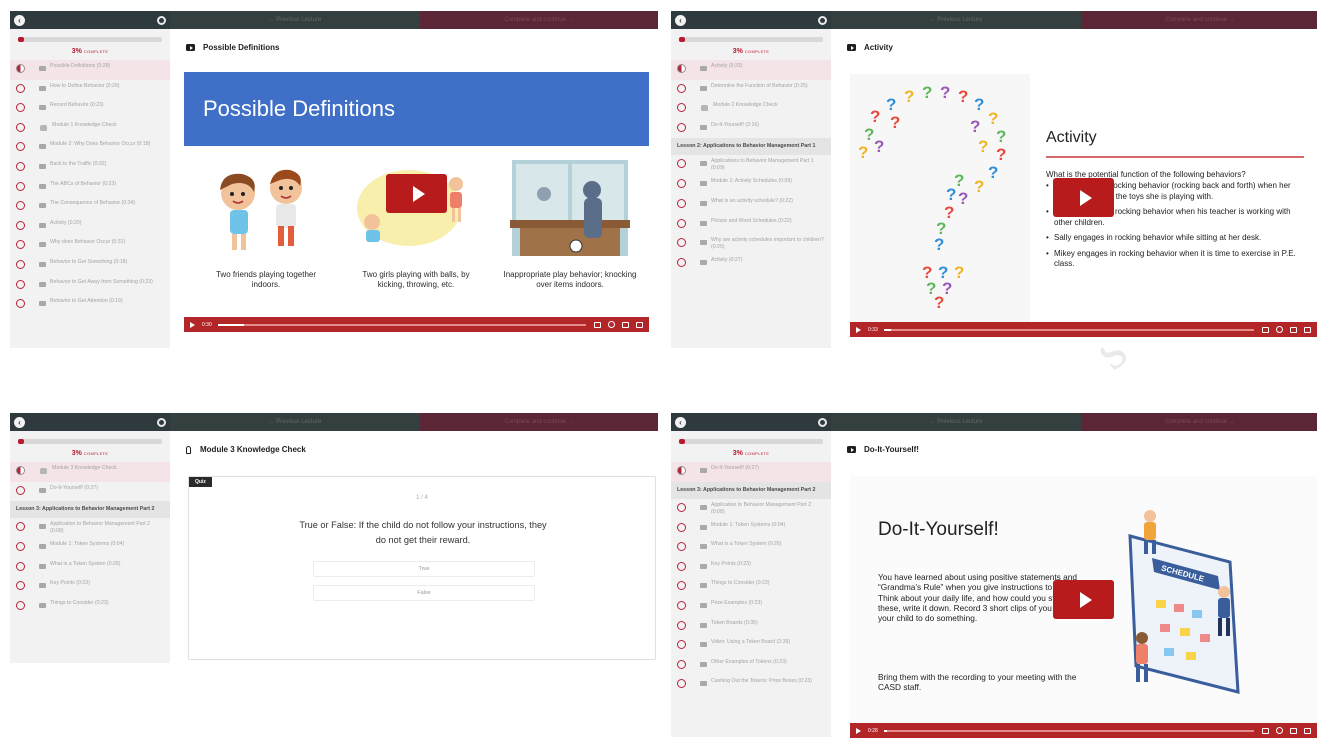  What do you see at coordinates (90, 246) in the screenshot?
I see `sidebar-lecture-item: Why does Behavior Occur (0:31)` at bounding box center [90, 246].